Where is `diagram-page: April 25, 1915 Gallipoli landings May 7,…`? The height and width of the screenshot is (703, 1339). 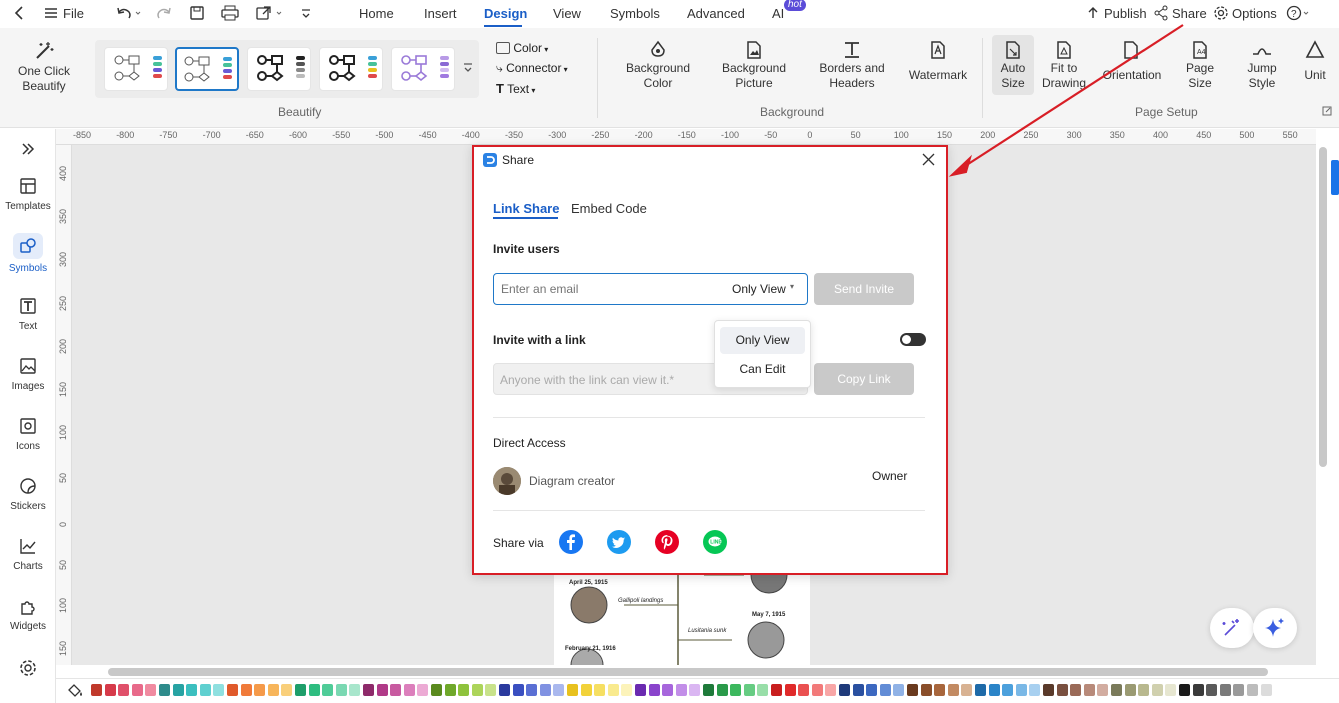 diagram-page: April 25, 1915 Gallipoli landings May 7,… is located at coordinates (682, 617).